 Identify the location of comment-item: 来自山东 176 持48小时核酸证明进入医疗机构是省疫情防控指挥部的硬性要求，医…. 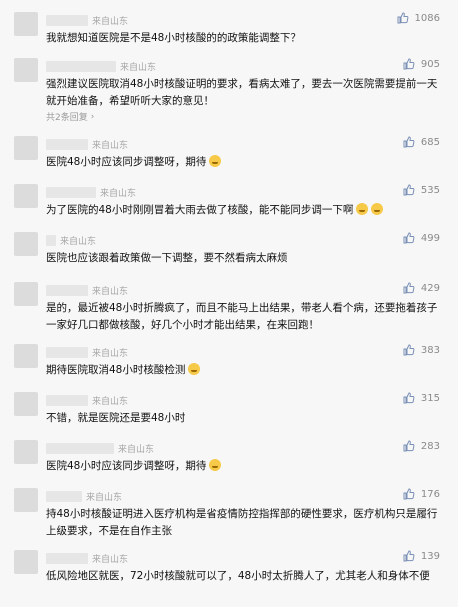
(229, 516).